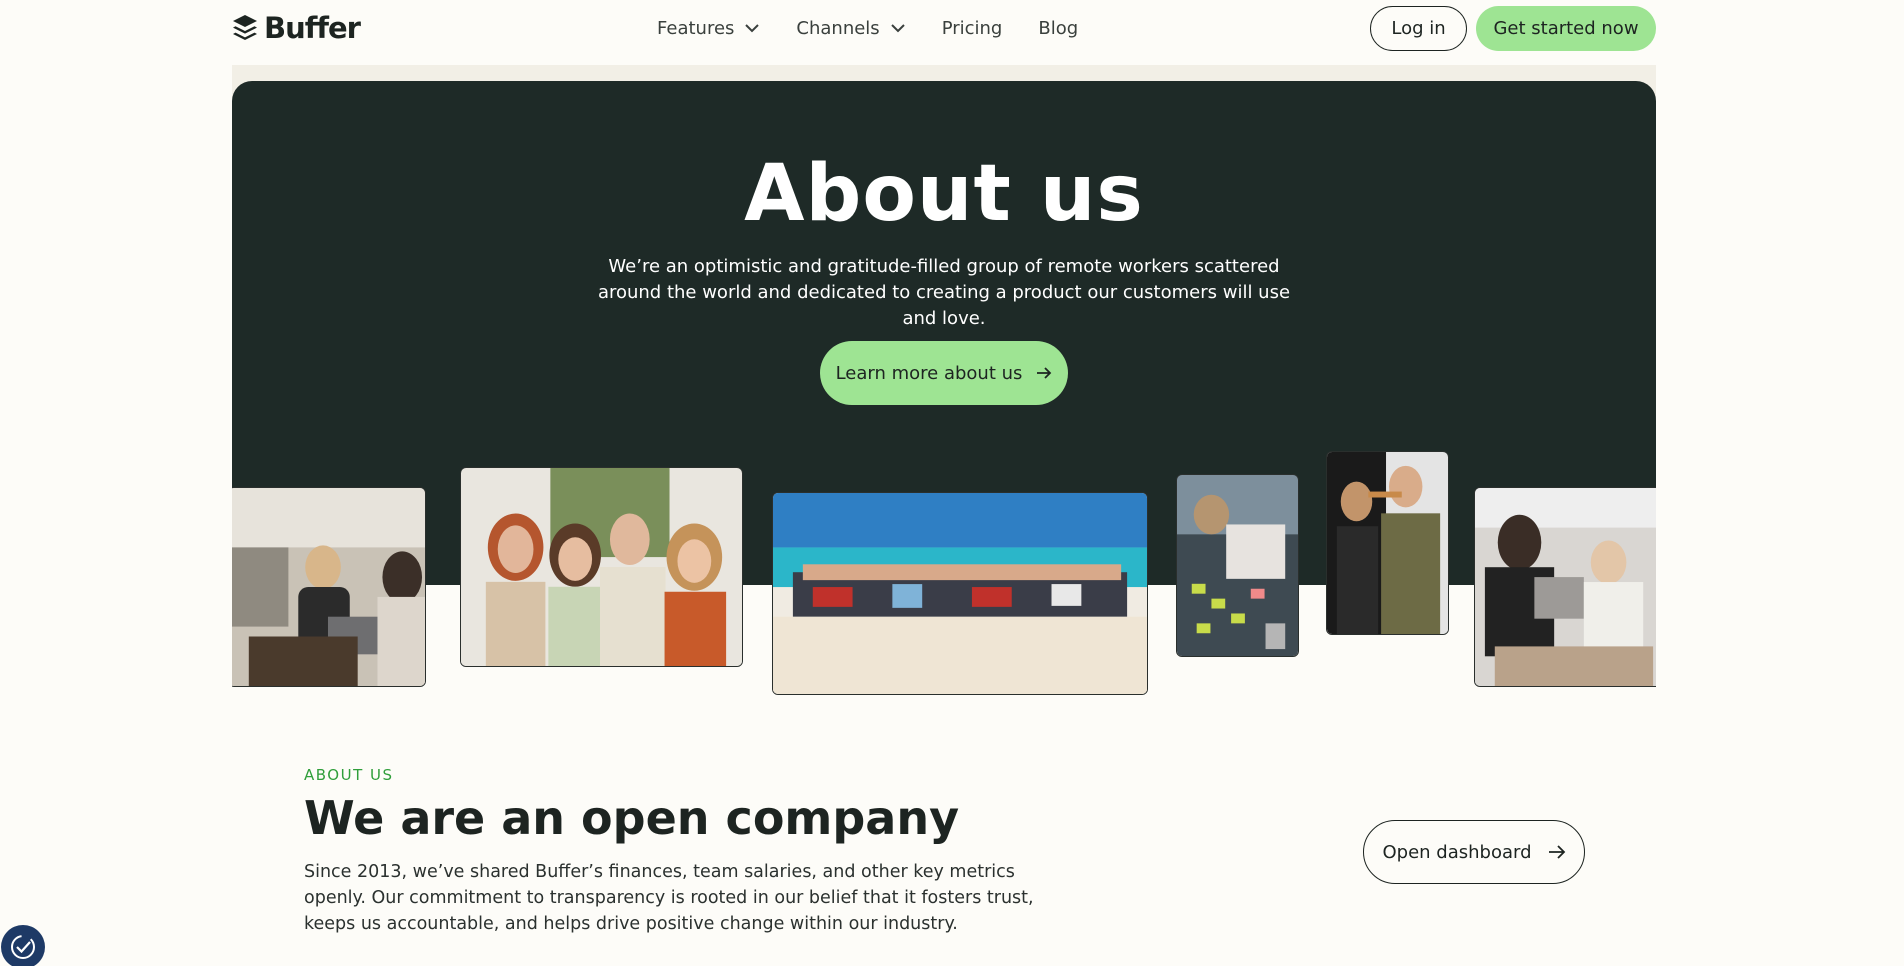  I want to click on team-photo-workshop, so click(1237, 565).